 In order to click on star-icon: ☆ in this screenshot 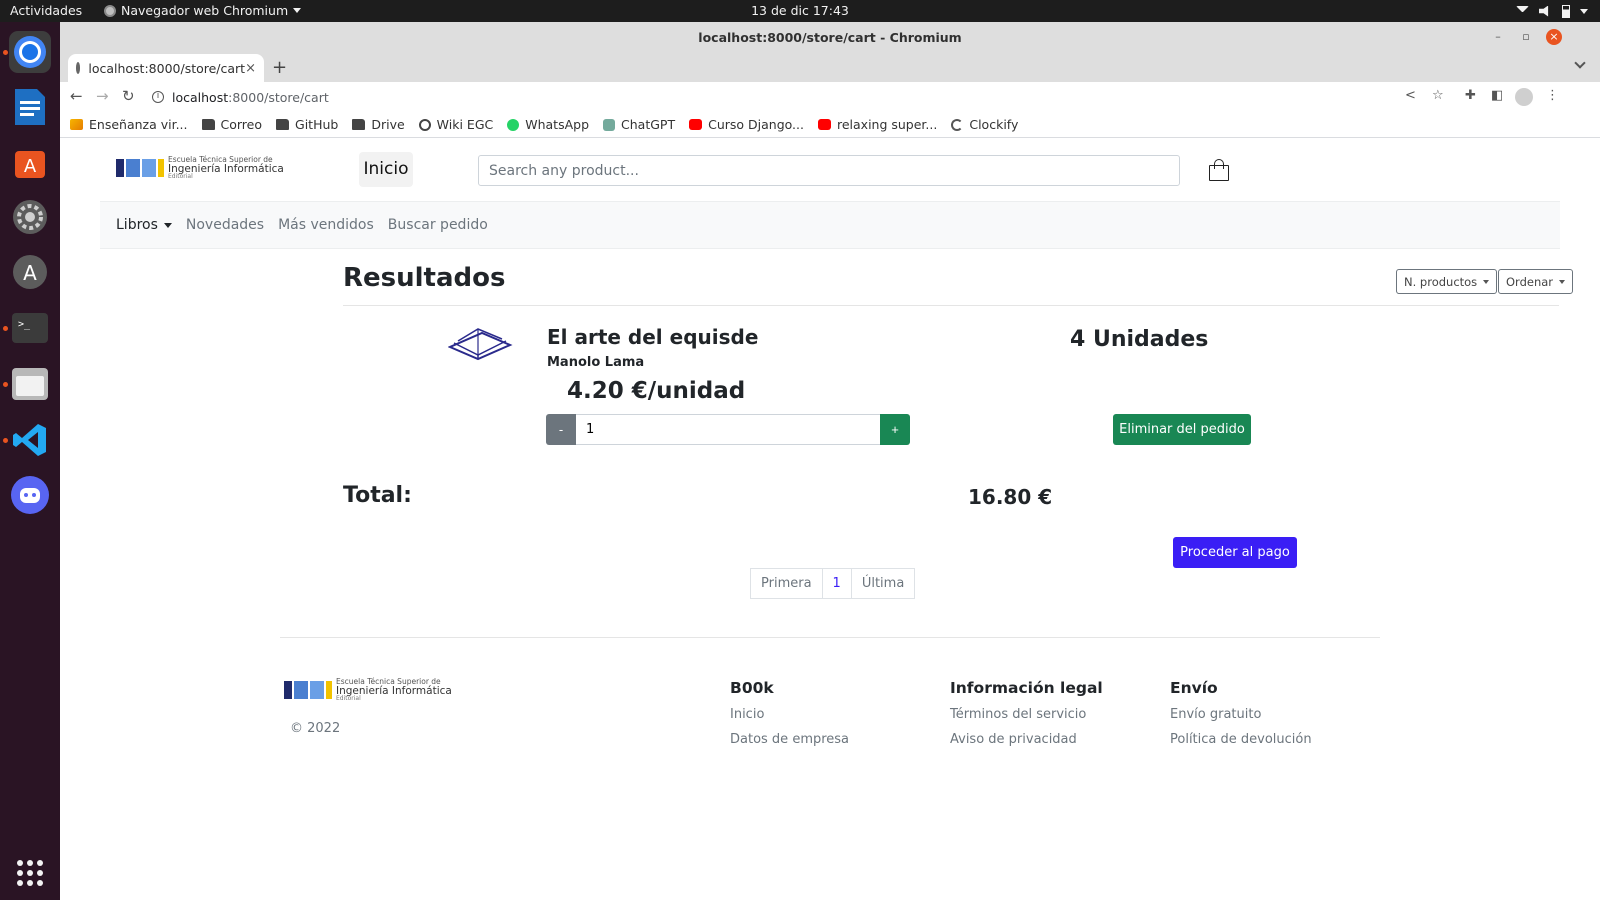, I will do `click(1438, 95)`.